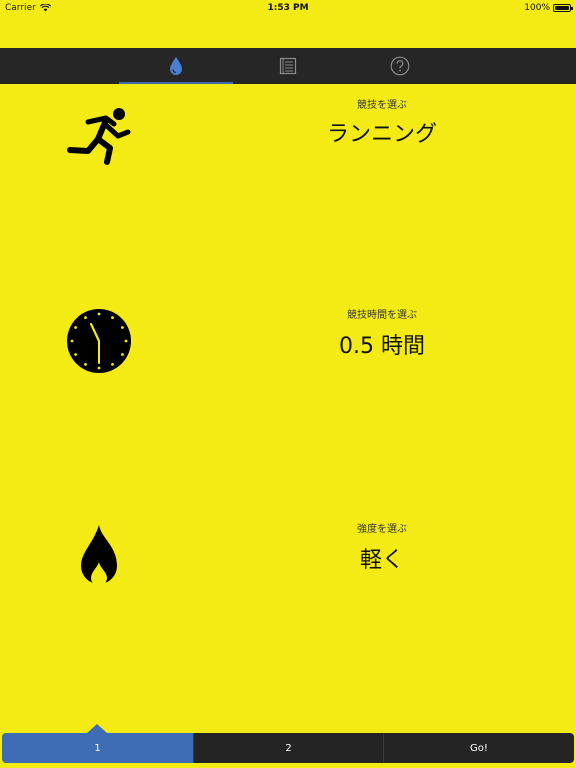  I want to click on duration-caption: 競技時間を選ぶ, so click(382, 315).